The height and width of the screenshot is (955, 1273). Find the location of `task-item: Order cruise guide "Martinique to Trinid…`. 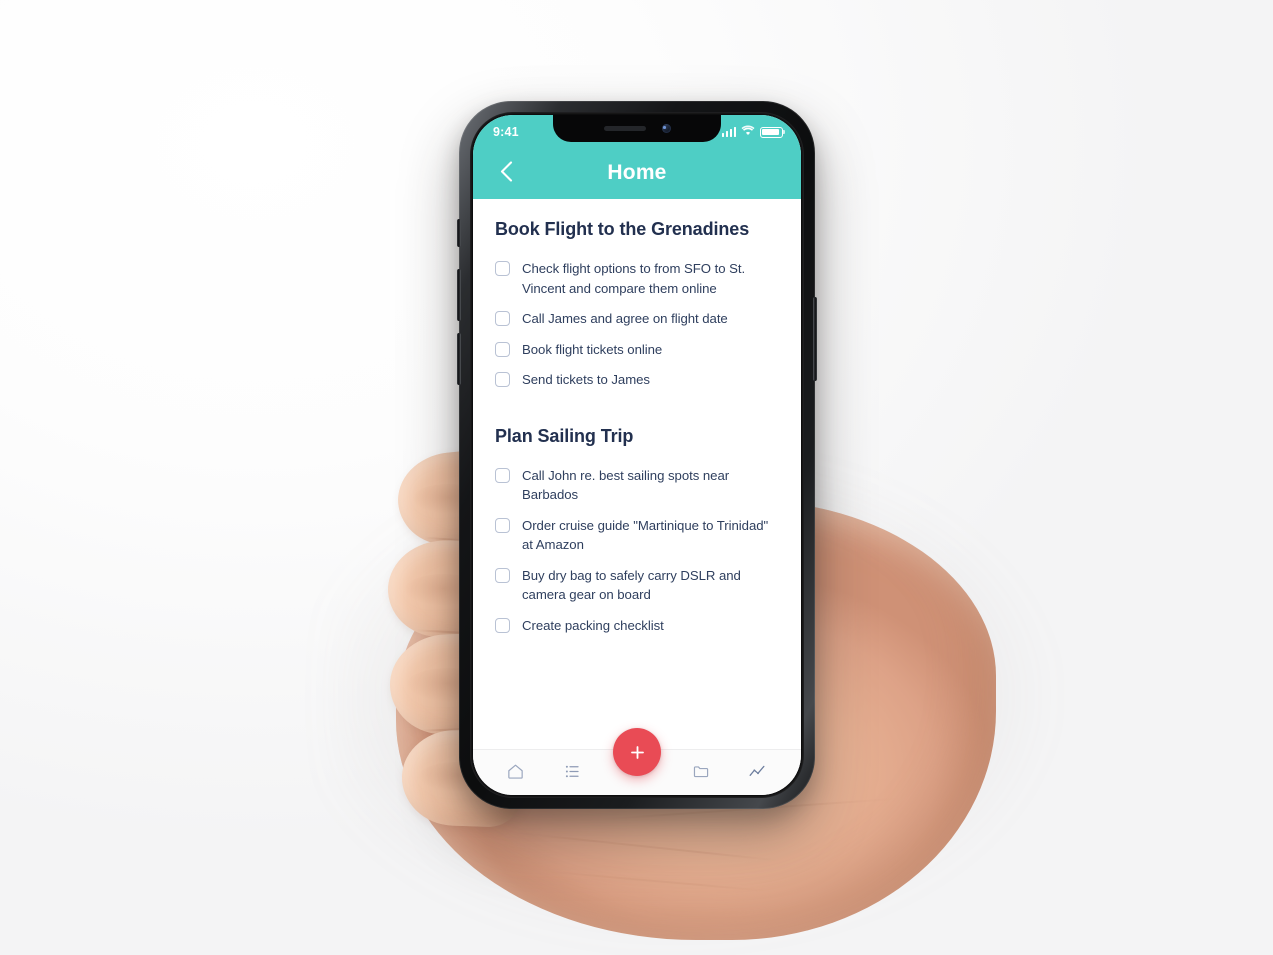

task-item: Order cruise guide "Martinique to Trinid… is located at coordinates (637, 536).